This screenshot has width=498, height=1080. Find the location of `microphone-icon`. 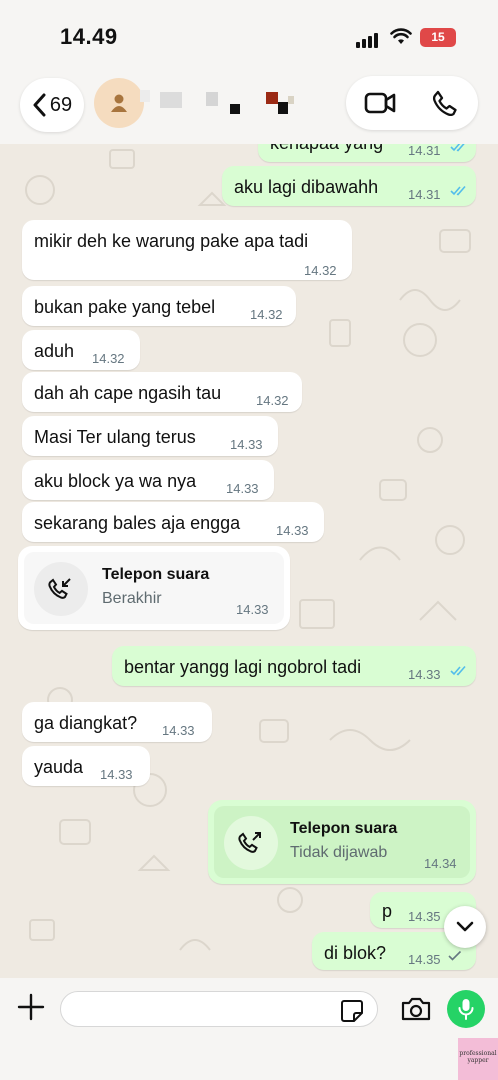

microphone-icon is located at coordinates (466, 1009).